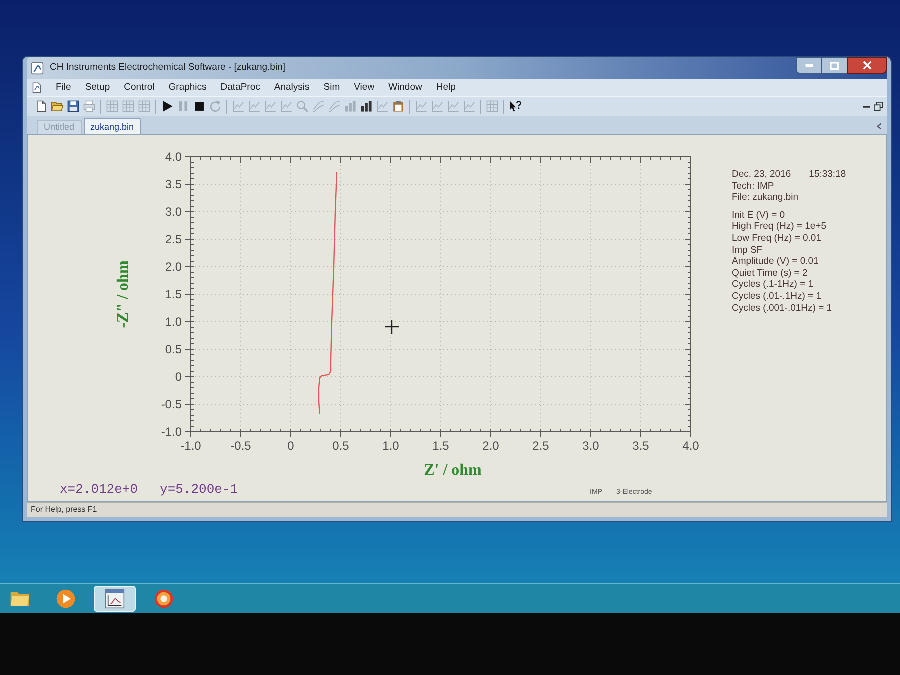 This screenshot has height=675, width=900. Describe the element at coordinates (164, 598) in the screenshot. I see `ring-icon` at that location.